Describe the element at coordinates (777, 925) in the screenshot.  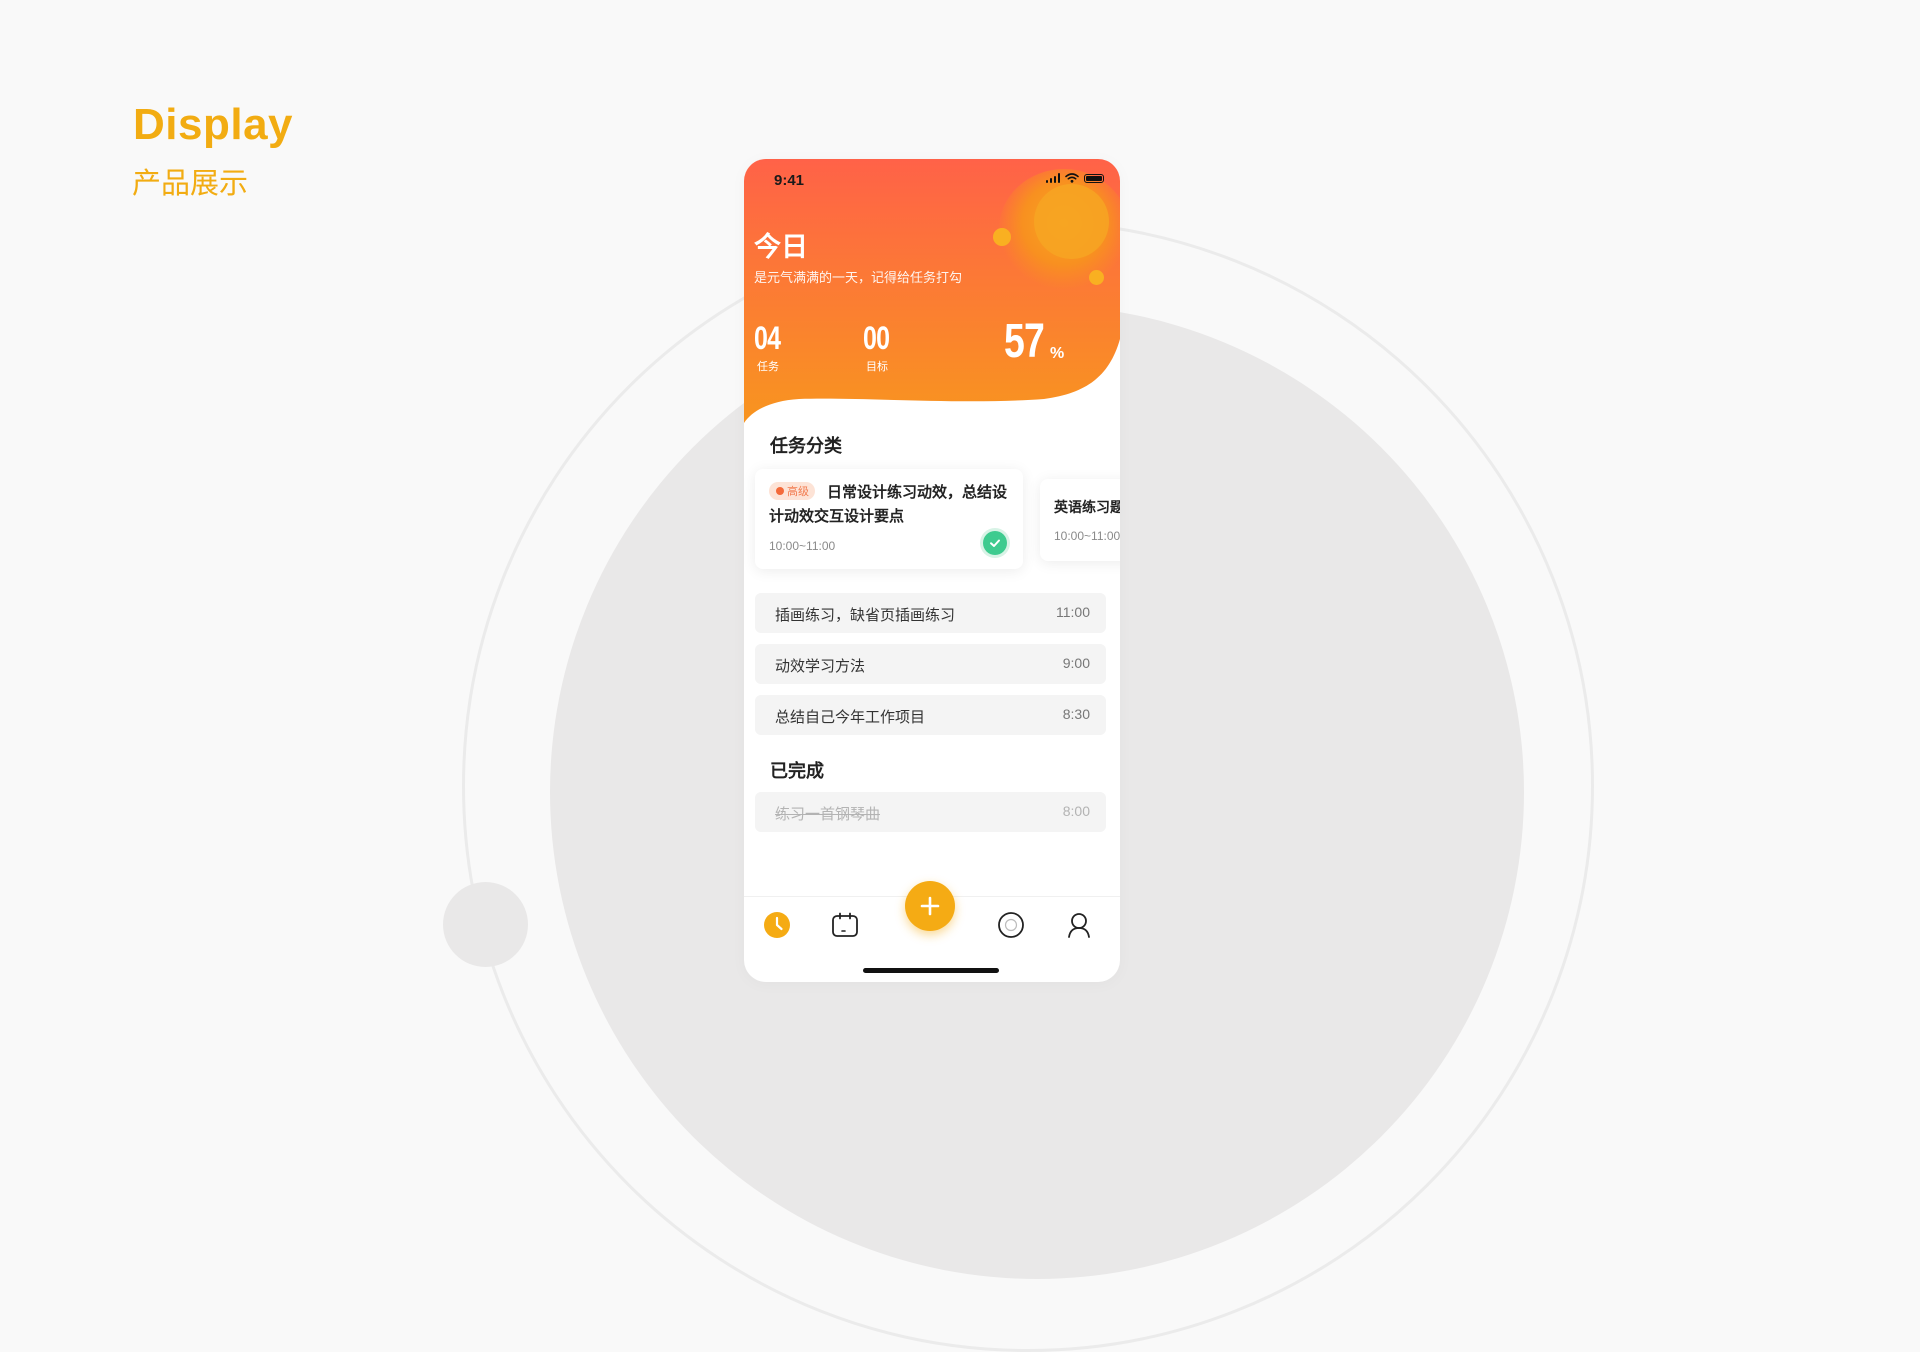
I see `clock-icon` at that location.